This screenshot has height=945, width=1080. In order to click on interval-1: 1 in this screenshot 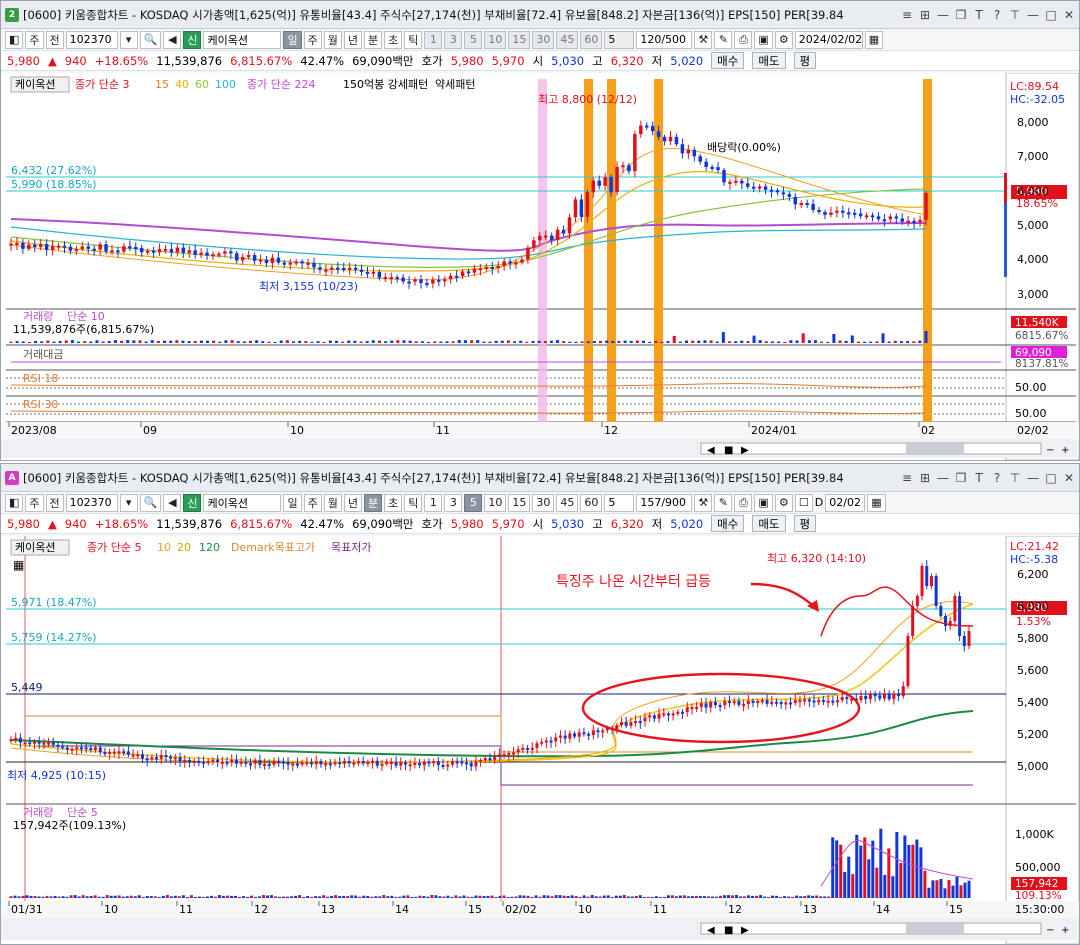, I will do `click(433, 502)`.